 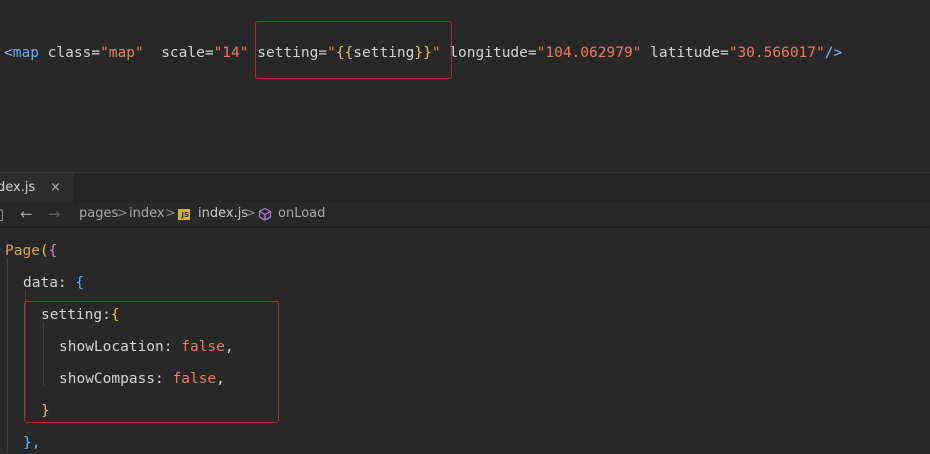 What do you see at coordinates (384, 53) in the screenshot?
I see `setting-variable: setting` at bounding box center [384, 53].